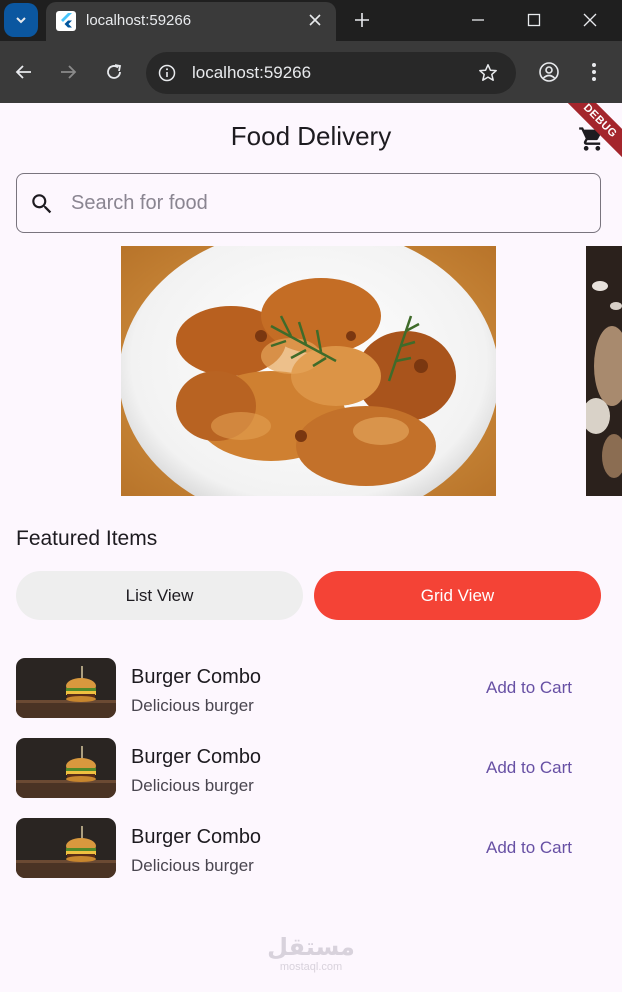 The height and width of the screenshot is (992, 622). Describe the element at coordinates (594, 72) in the screenshot. I see `more-menu-icon` at that location.